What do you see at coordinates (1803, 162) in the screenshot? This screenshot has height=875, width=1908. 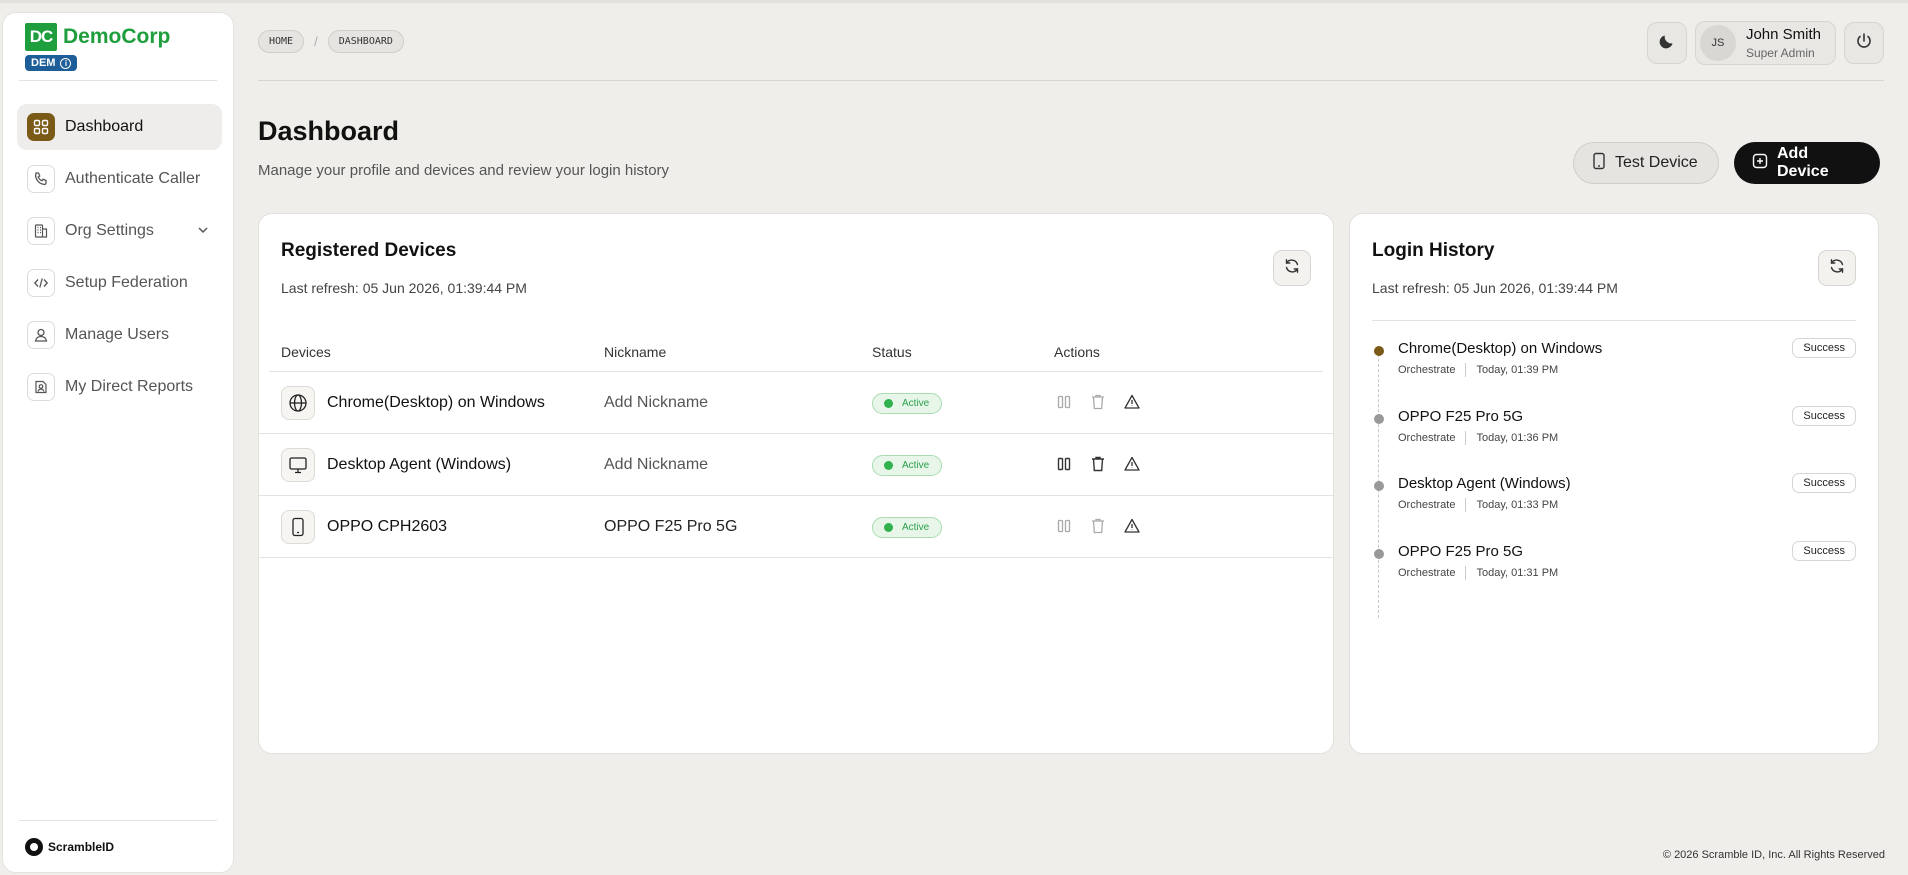 I see `add-device-label: Add Device` at bounding box center [1803, 162].